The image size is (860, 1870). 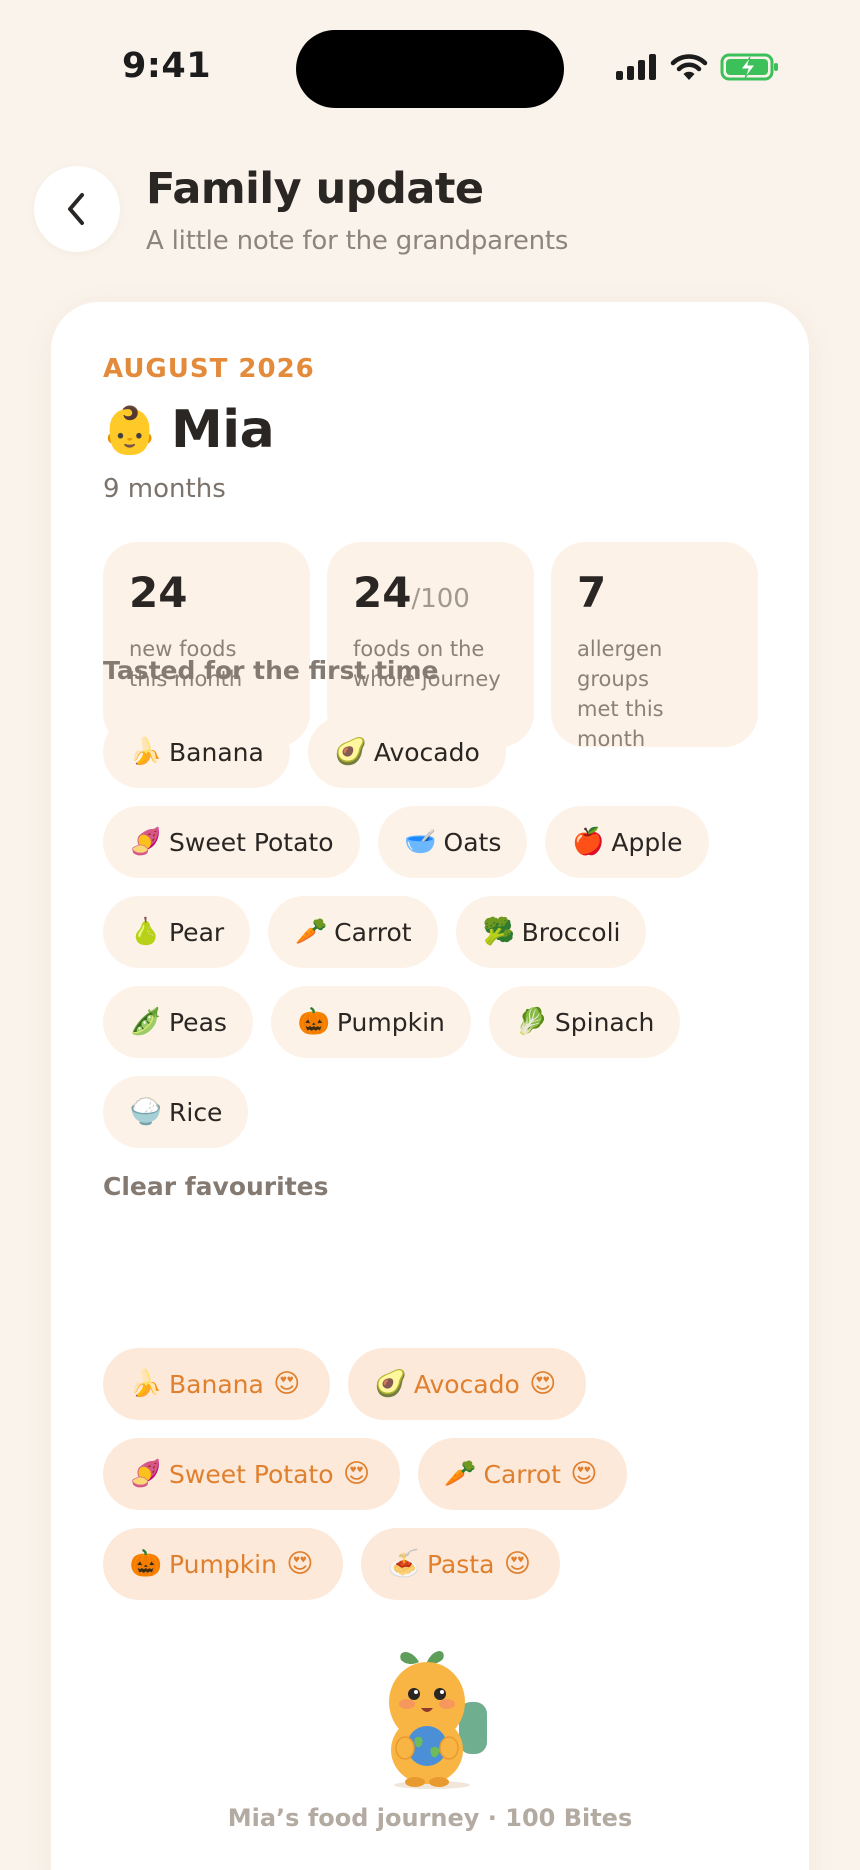 What do you see at coordinates (472, 842) in the screenshot?
I see `food-name: Oats` at bounding box center [472, 842].